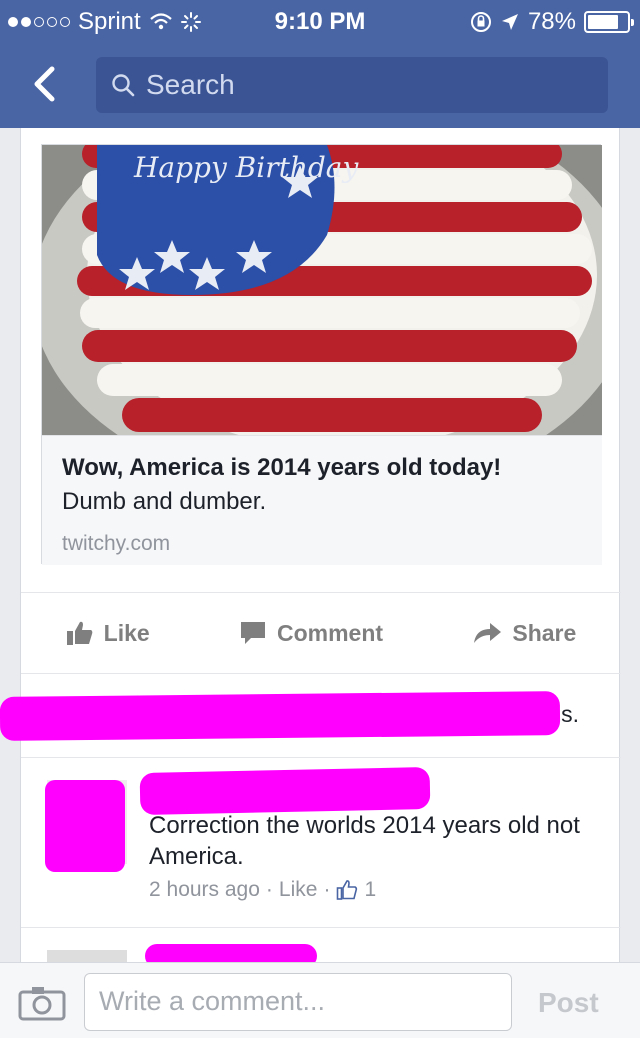  I want to click on comment-bubble-icon, so click(253, 633).